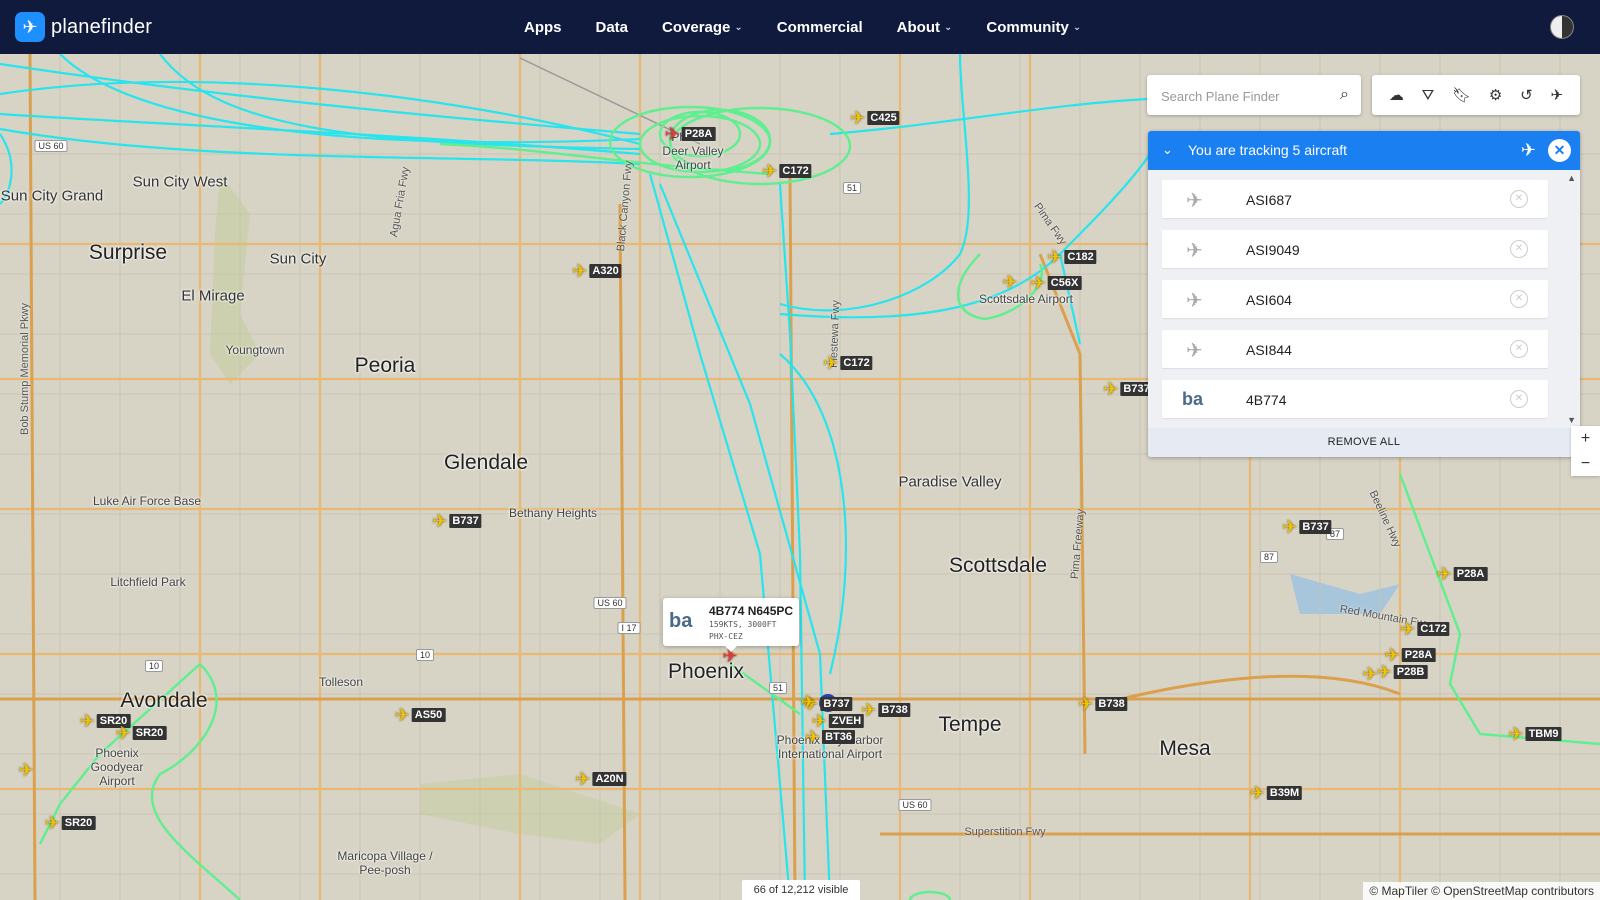  What do you see at coordinates (117, 767) in the screenshot?
I see `place-phoenix-goodyear-airport: Phoenix Goodyear Airport` at bounding box center [117, 767].